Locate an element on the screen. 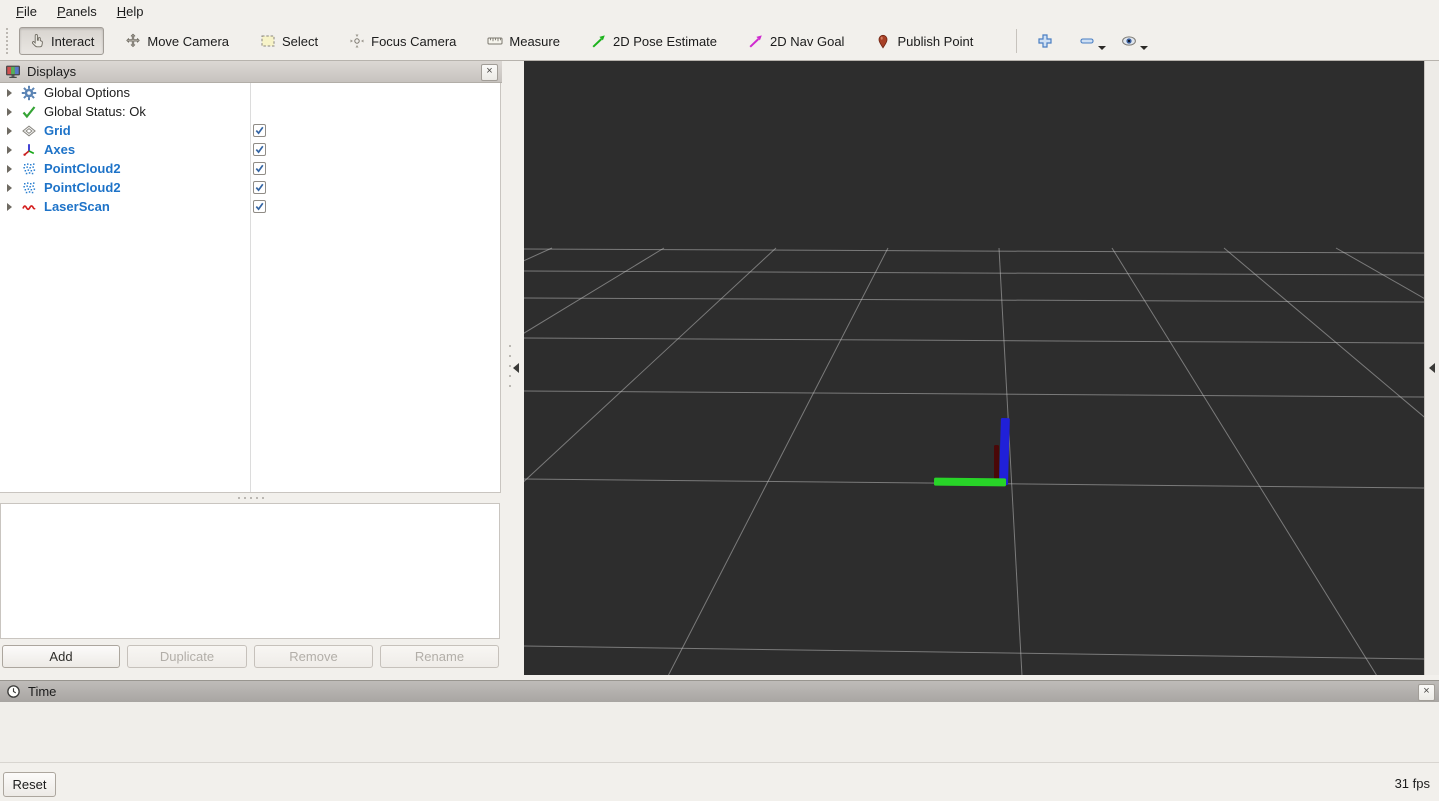 This screenshot has width=1439, height=801. menu-item-file: File is located at coordinates (26, 11).